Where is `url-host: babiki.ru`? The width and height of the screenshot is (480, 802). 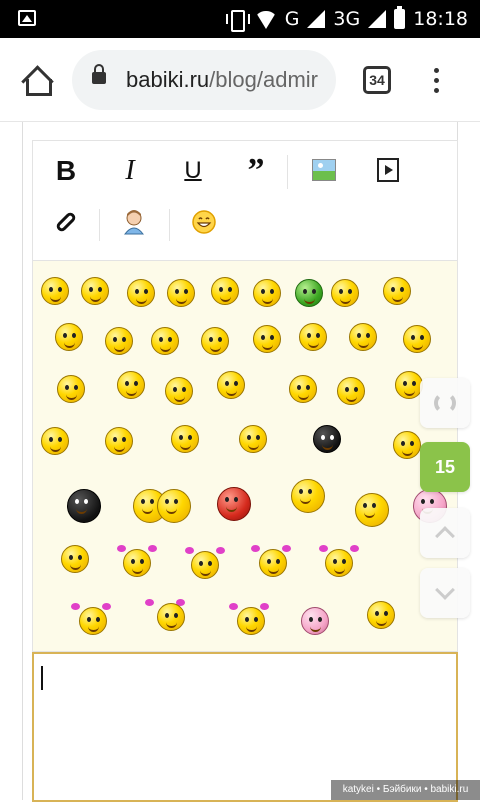 url-host: babiki.ru is located at coordinates (168, 79).